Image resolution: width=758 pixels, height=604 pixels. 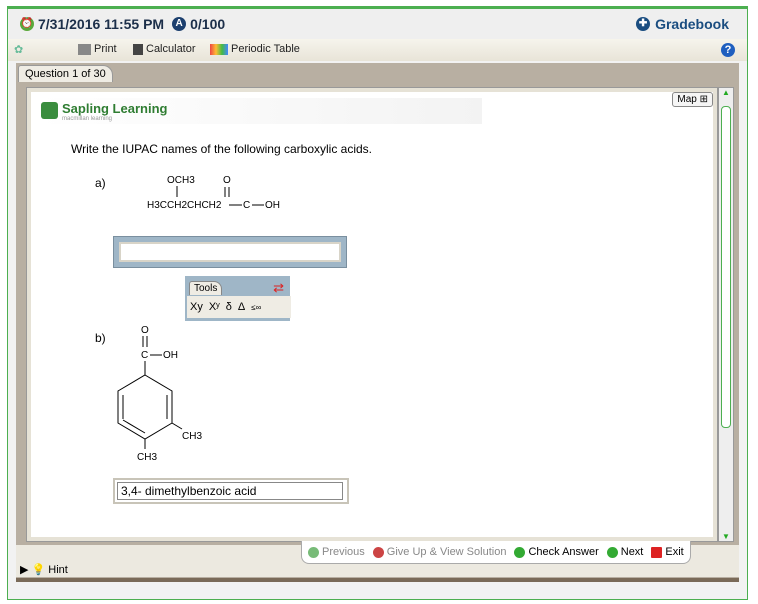 I want to click on next-button: Next, so click(x=625, y=552).